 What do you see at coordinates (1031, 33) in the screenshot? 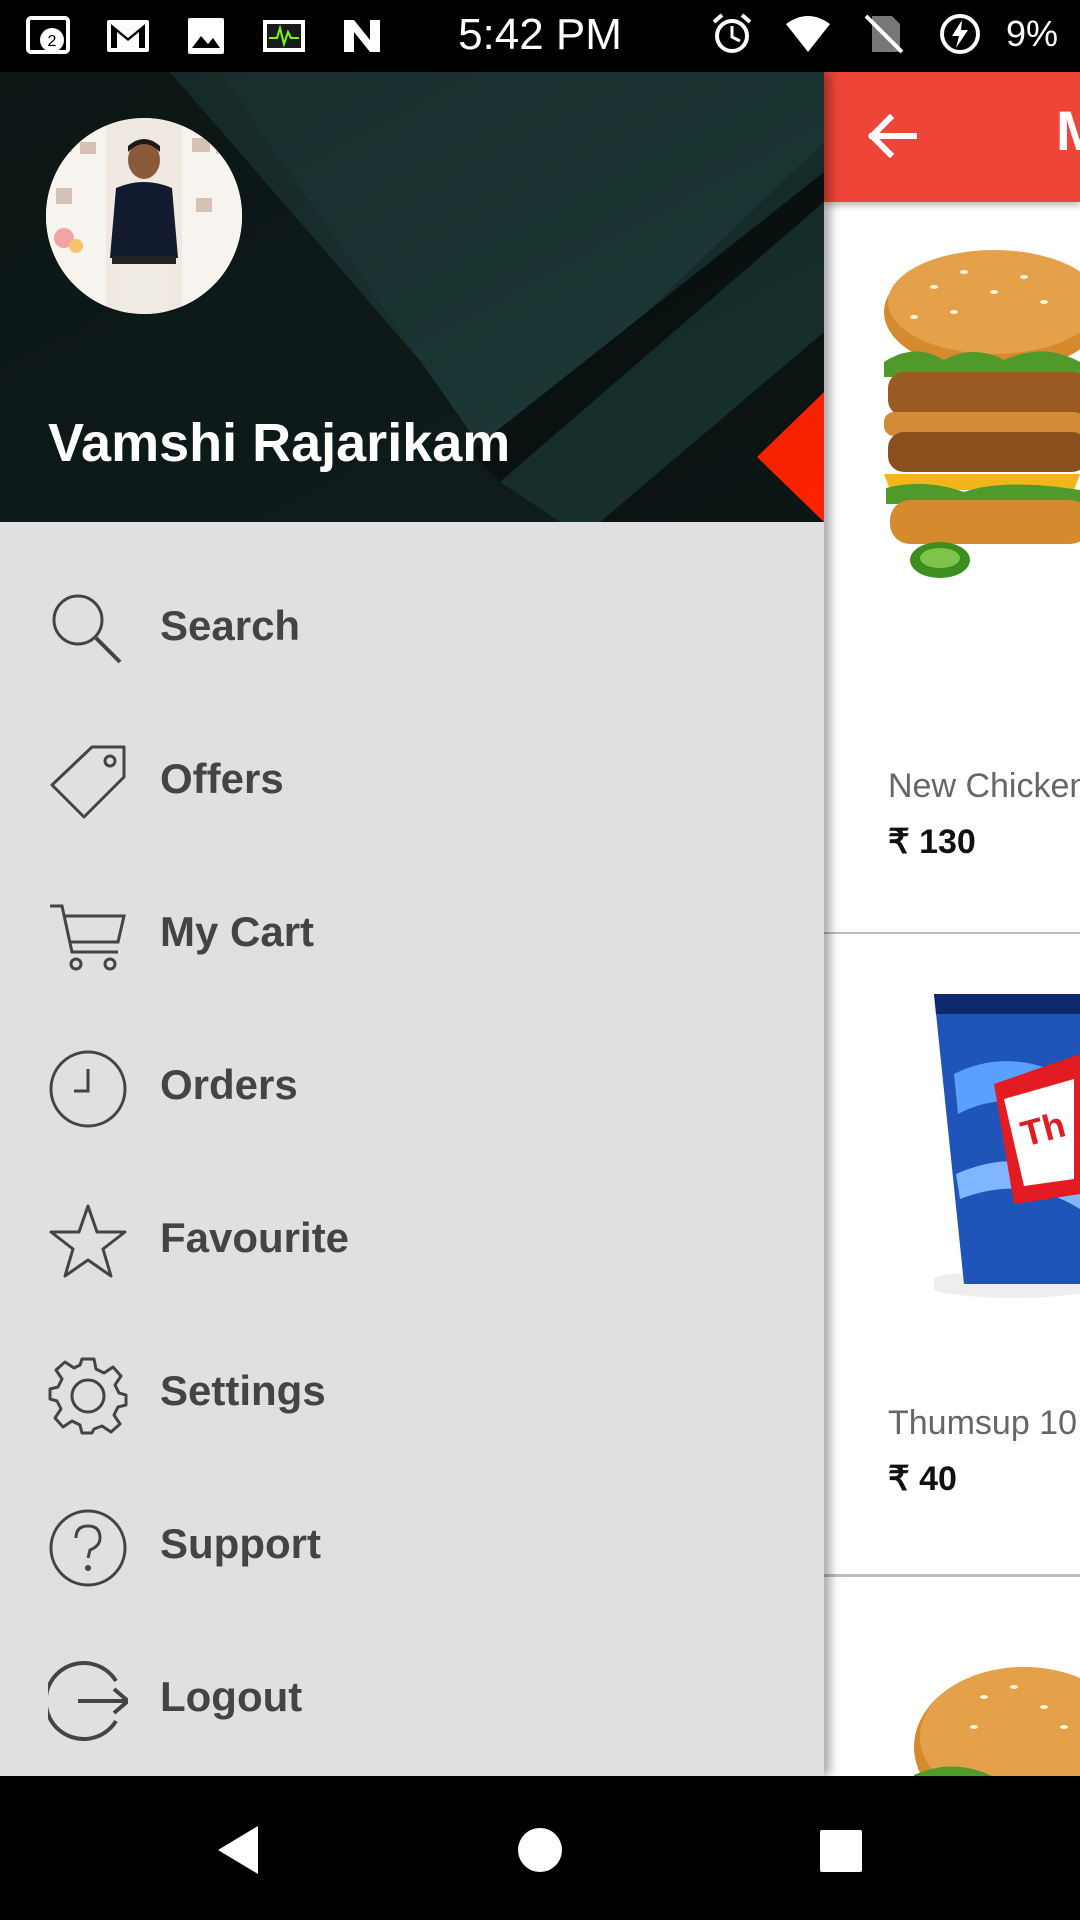
I see `battery-percent: 9%` at bounding box center [1031, 33].